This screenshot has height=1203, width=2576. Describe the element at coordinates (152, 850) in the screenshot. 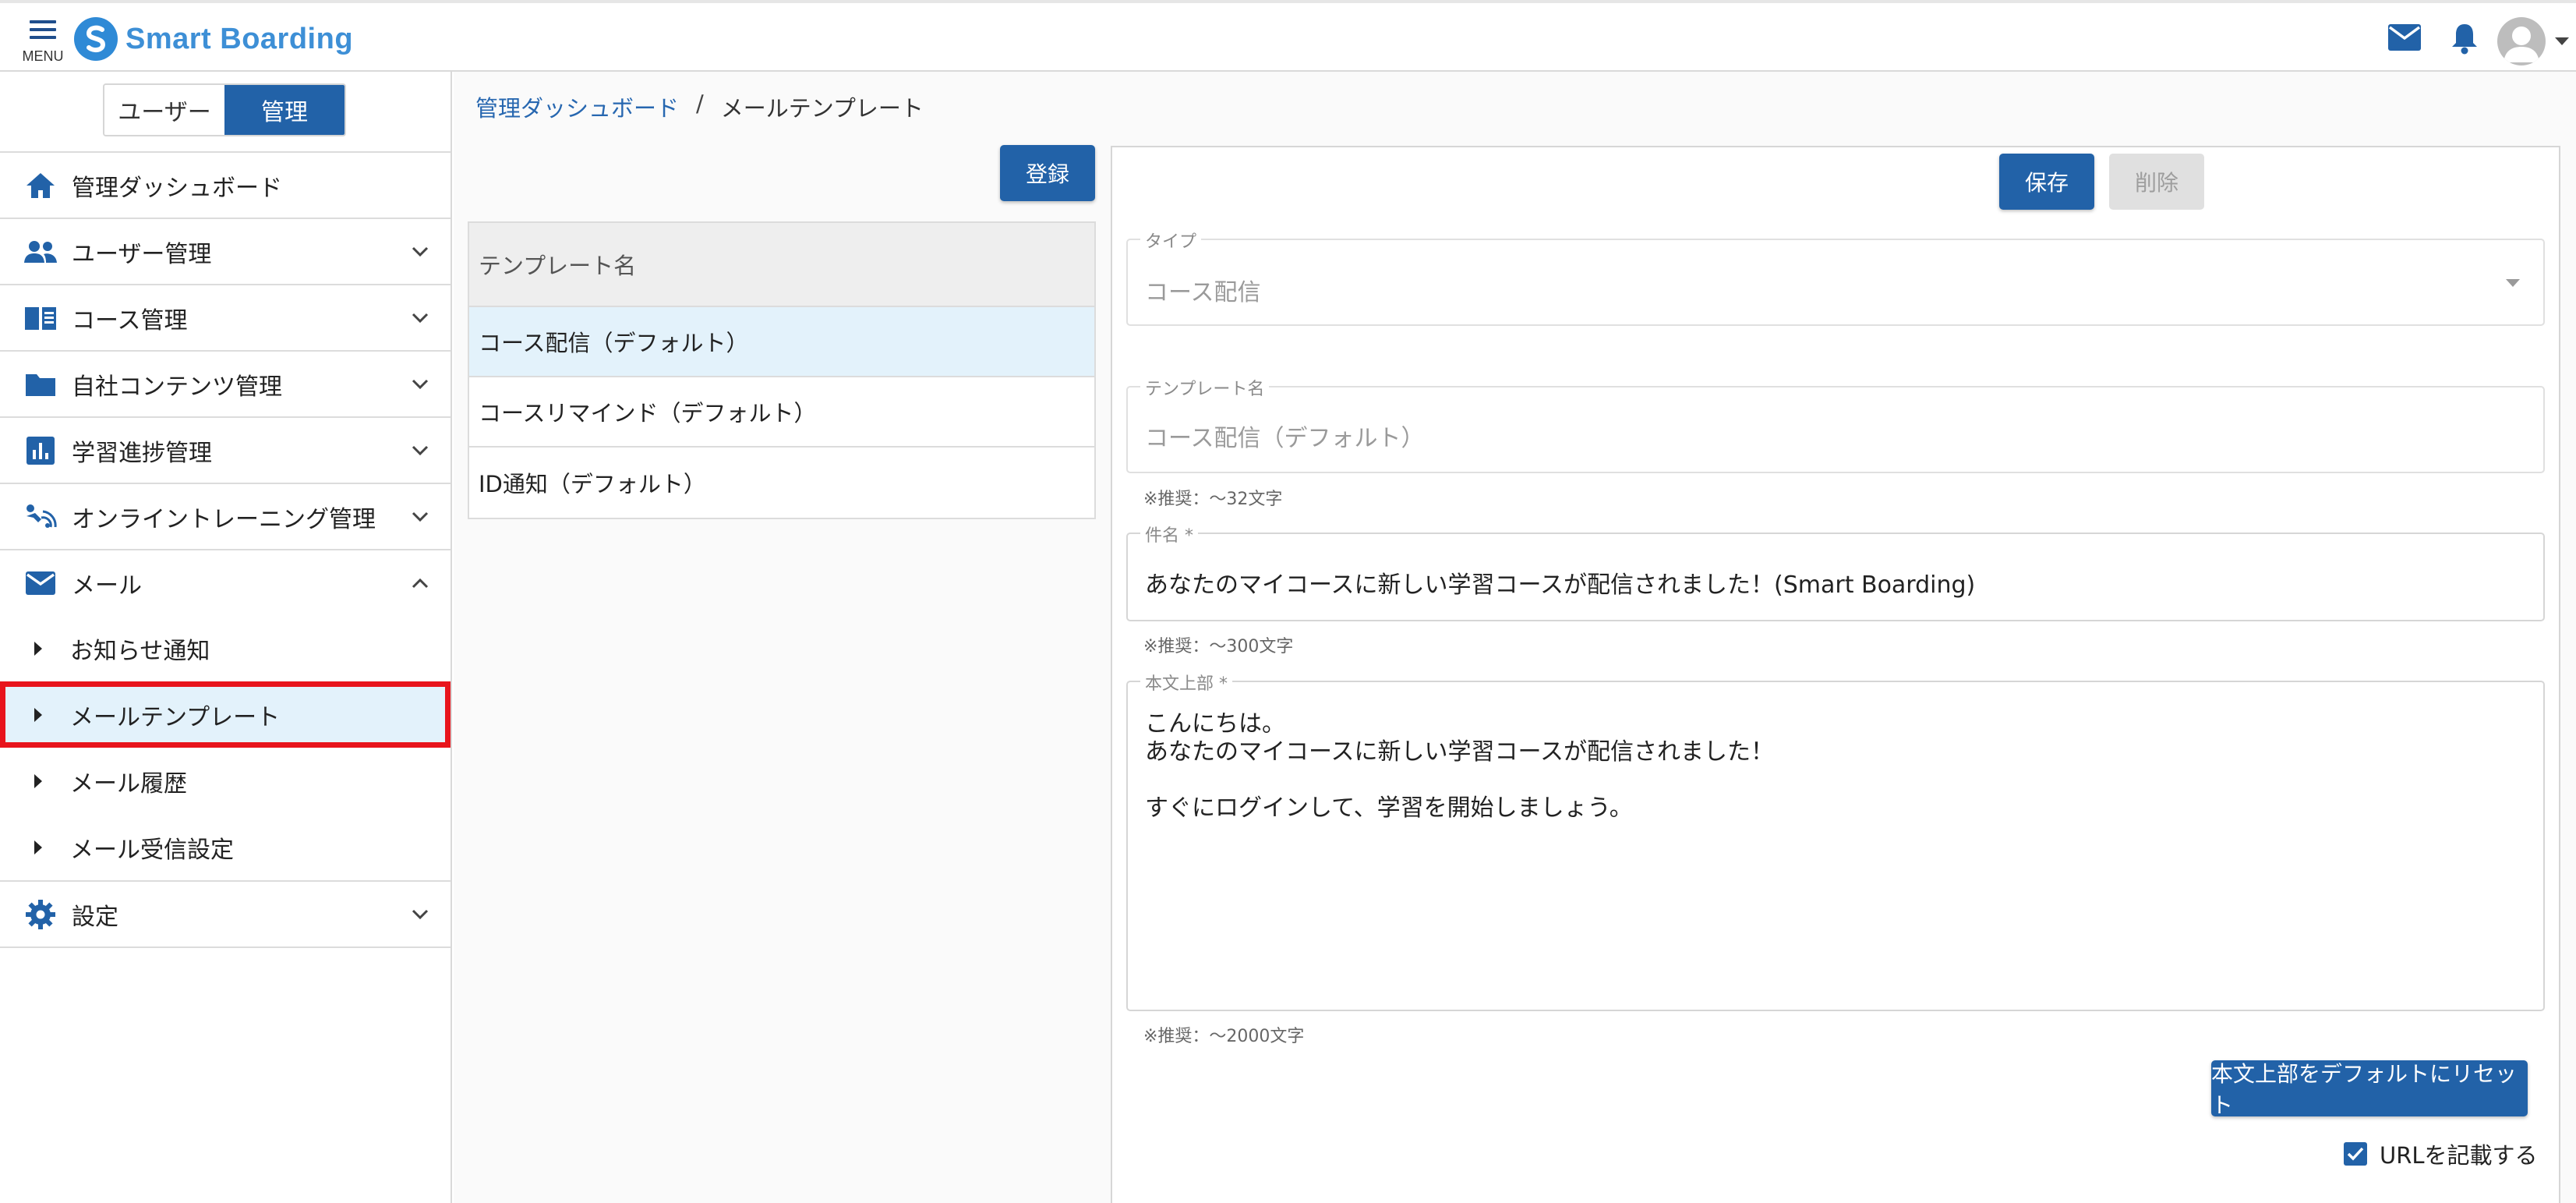

I see `sidebar-subitem-label: メール受信設定` at that location.